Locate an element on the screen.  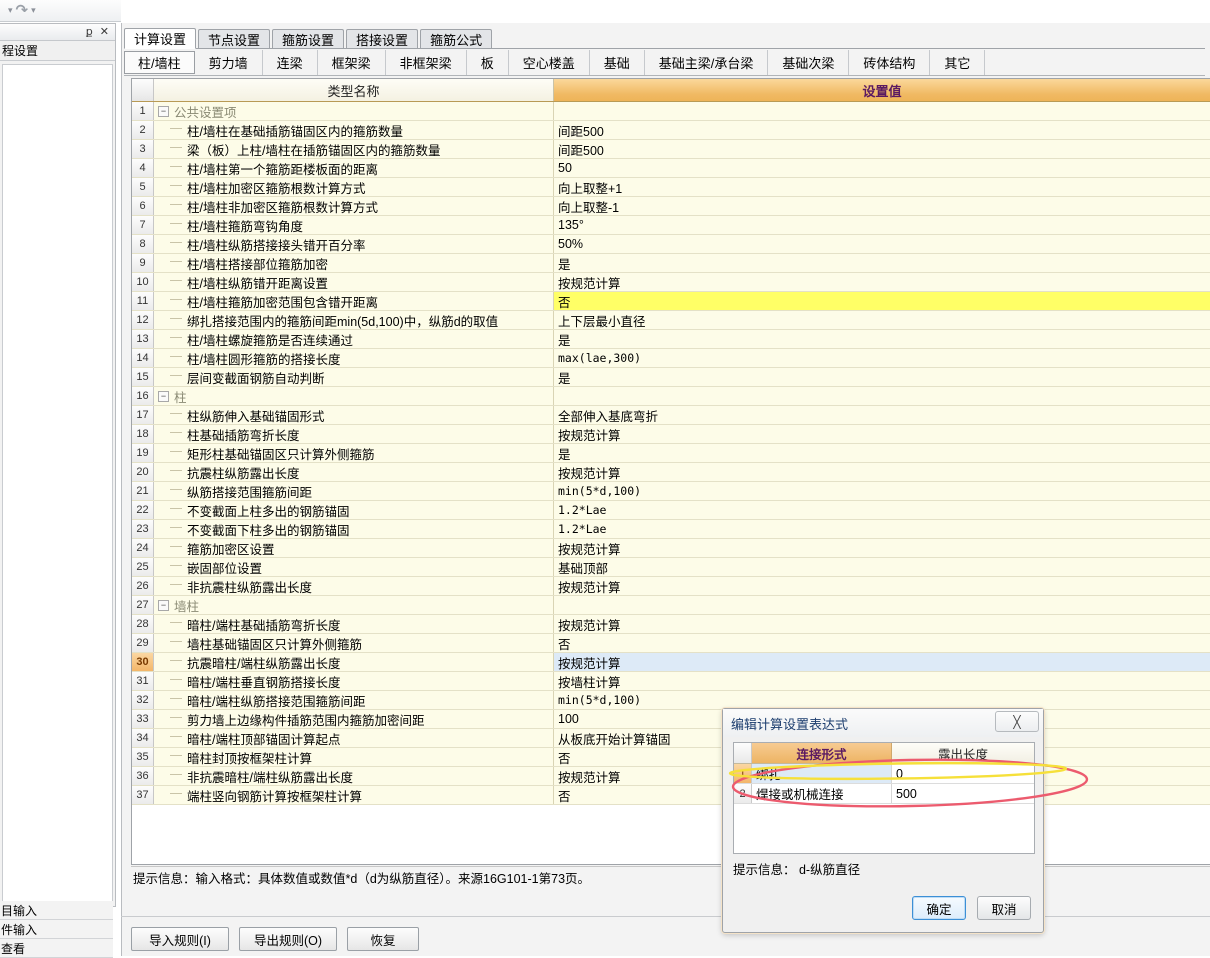
row-number: 4 is located at coordinates (143, 168).